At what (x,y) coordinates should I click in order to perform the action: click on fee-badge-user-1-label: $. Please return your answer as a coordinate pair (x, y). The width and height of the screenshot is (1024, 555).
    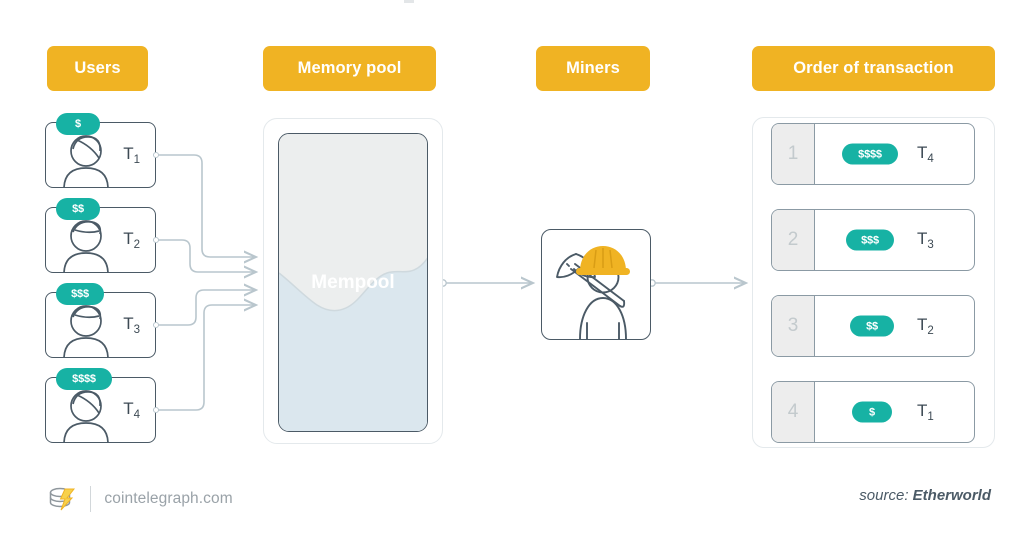
    Looking at the image, I should click on (78, 124).